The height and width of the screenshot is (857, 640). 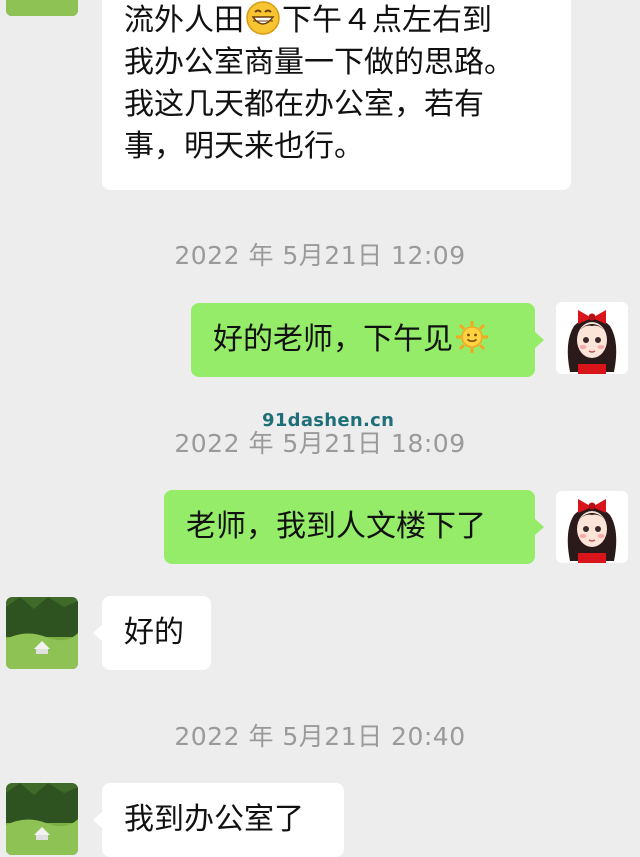 I want to click on message-text: 好的老师，下午见, so click(x=333, y=339).